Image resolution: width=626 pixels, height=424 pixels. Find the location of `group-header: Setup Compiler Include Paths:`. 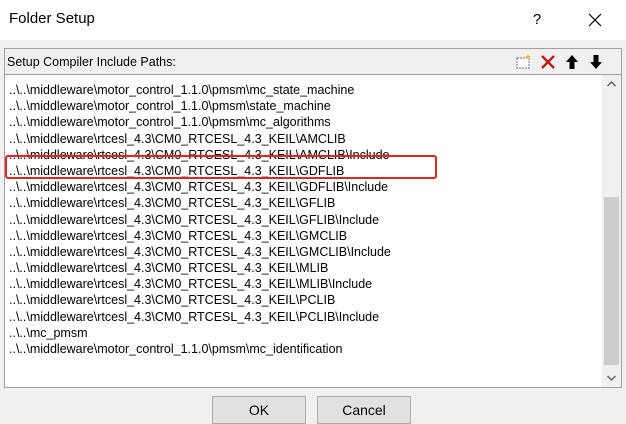

group-header: Setup Compiler Include Paths: is located at coordinates (313, 62).